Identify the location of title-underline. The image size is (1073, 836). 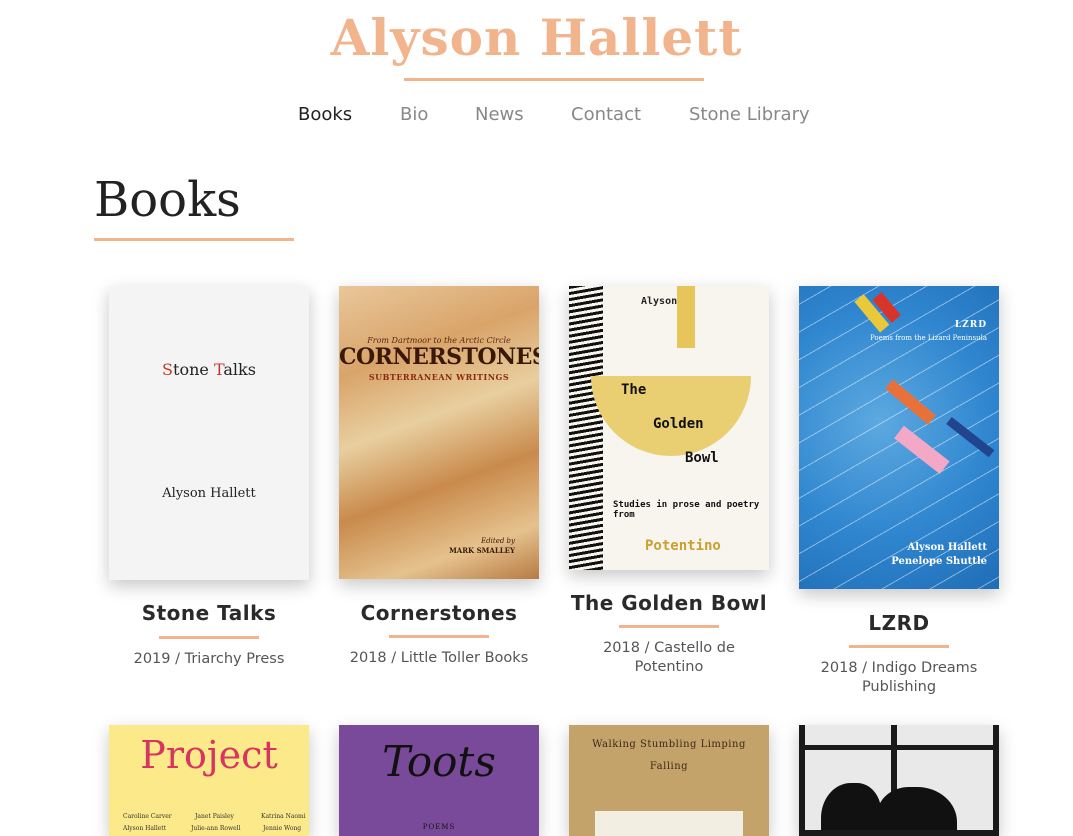
(554, 79).